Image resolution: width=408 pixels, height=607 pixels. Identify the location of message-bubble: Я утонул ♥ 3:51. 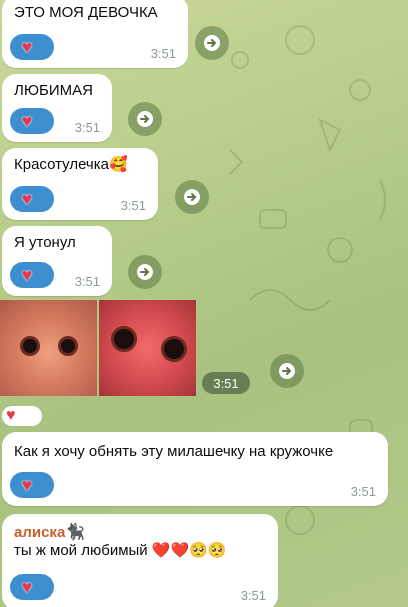
(57, 261).